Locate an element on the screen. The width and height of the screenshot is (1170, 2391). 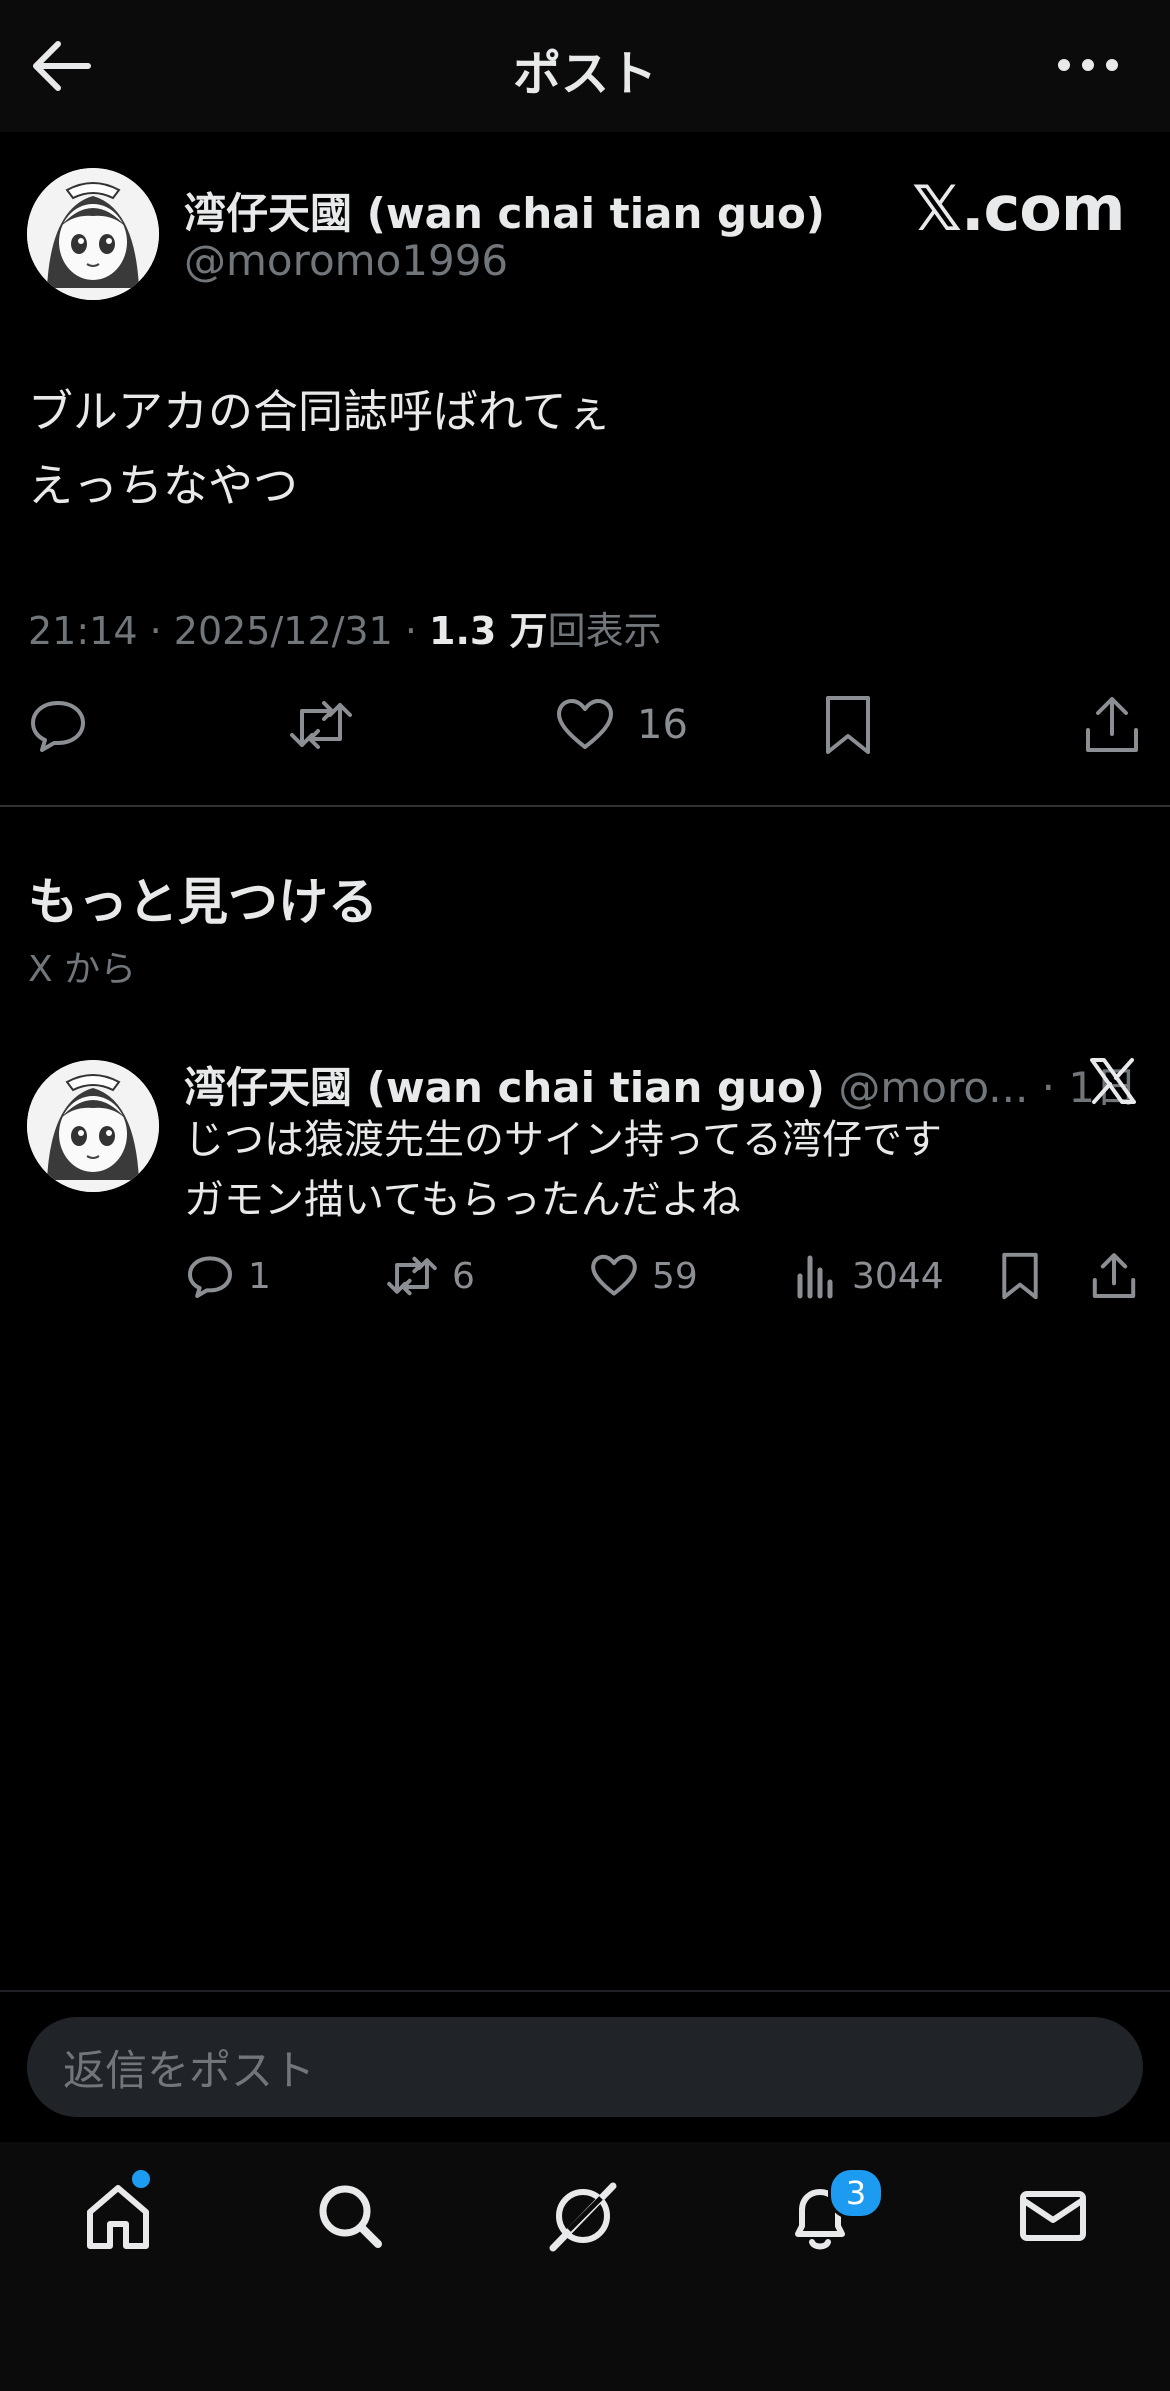
recommended-views-button: 3044 is located at coordinates (869, 1276).